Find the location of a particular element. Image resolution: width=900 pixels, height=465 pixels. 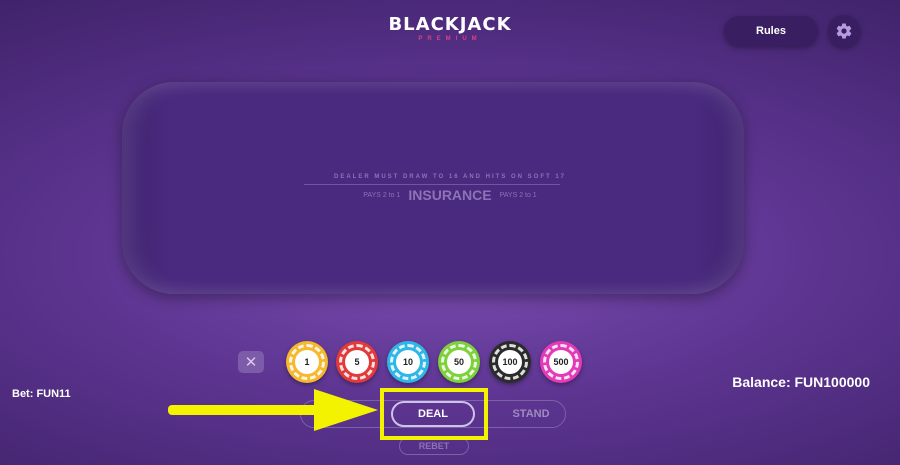

stand-button: STAND is located at coordinates (531, 414).